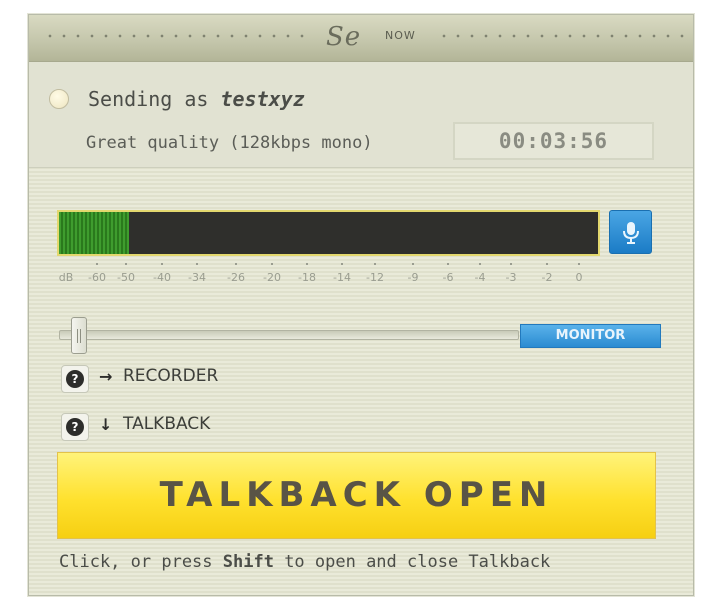 This screenshot has width=714, height=609. What do you see at coordinates (59, 99) in the screenshot?
I see `status-indicator` at bounding box center [59, 99].